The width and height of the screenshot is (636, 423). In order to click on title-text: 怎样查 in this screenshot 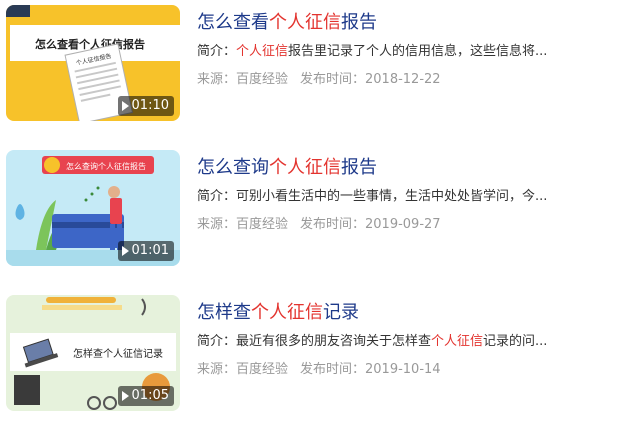, I will do `click(224, 312)`.